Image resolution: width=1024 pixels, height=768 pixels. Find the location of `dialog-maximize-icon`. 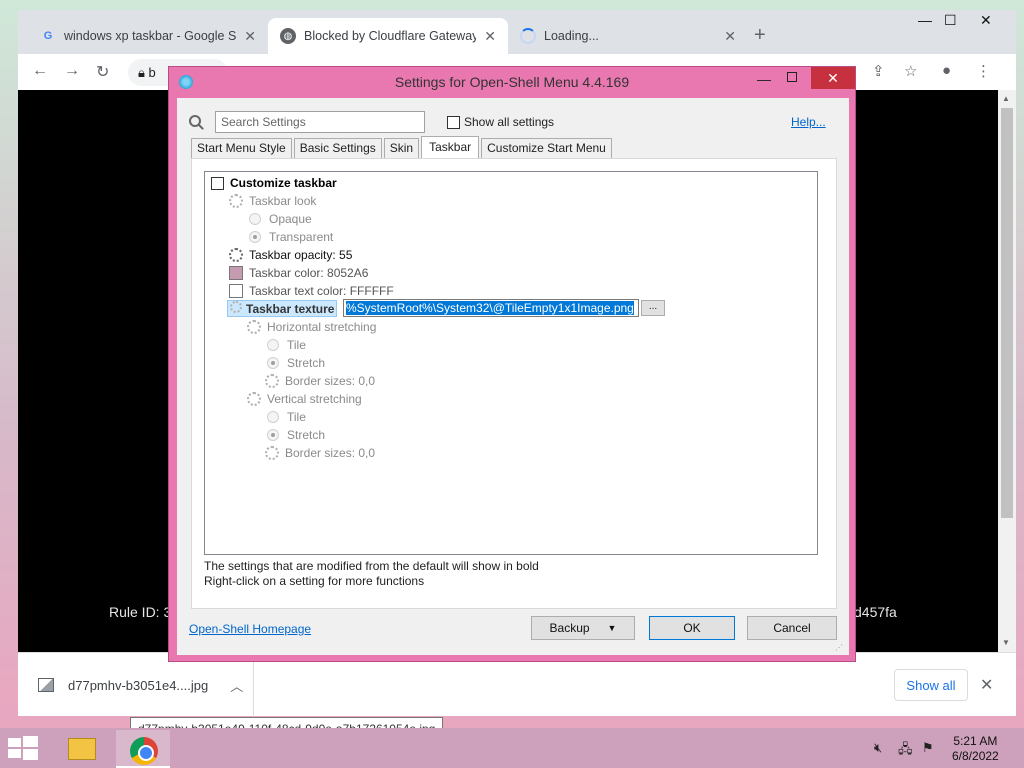

dialog-maximize-icon is located at coordinates (792, 77).